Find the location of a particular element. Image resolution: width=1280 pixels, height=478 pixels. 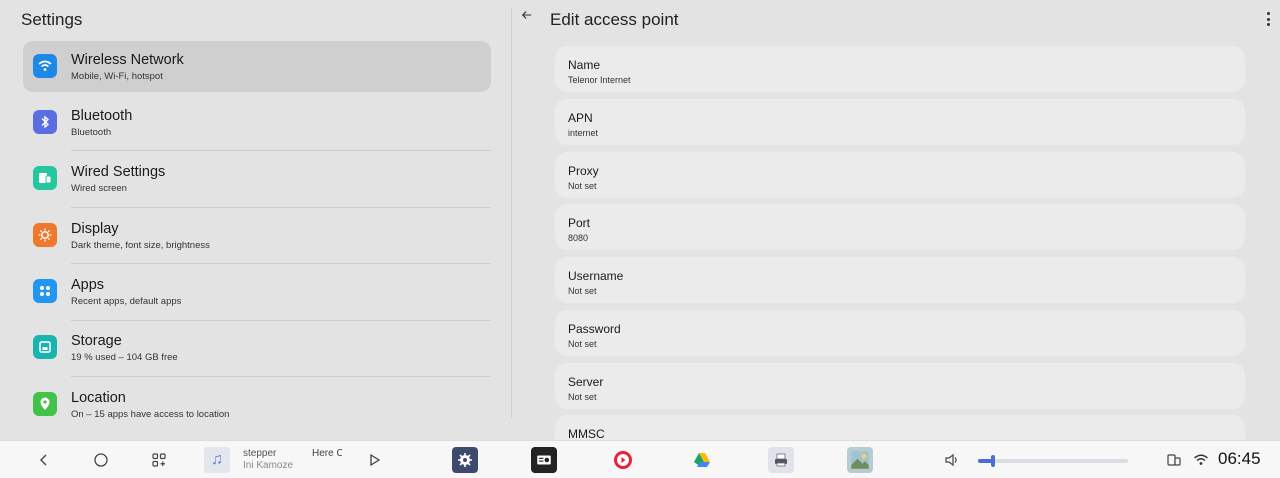

item-subtitle: On – 15 apps have access to location is located at coordinates (150, 414).